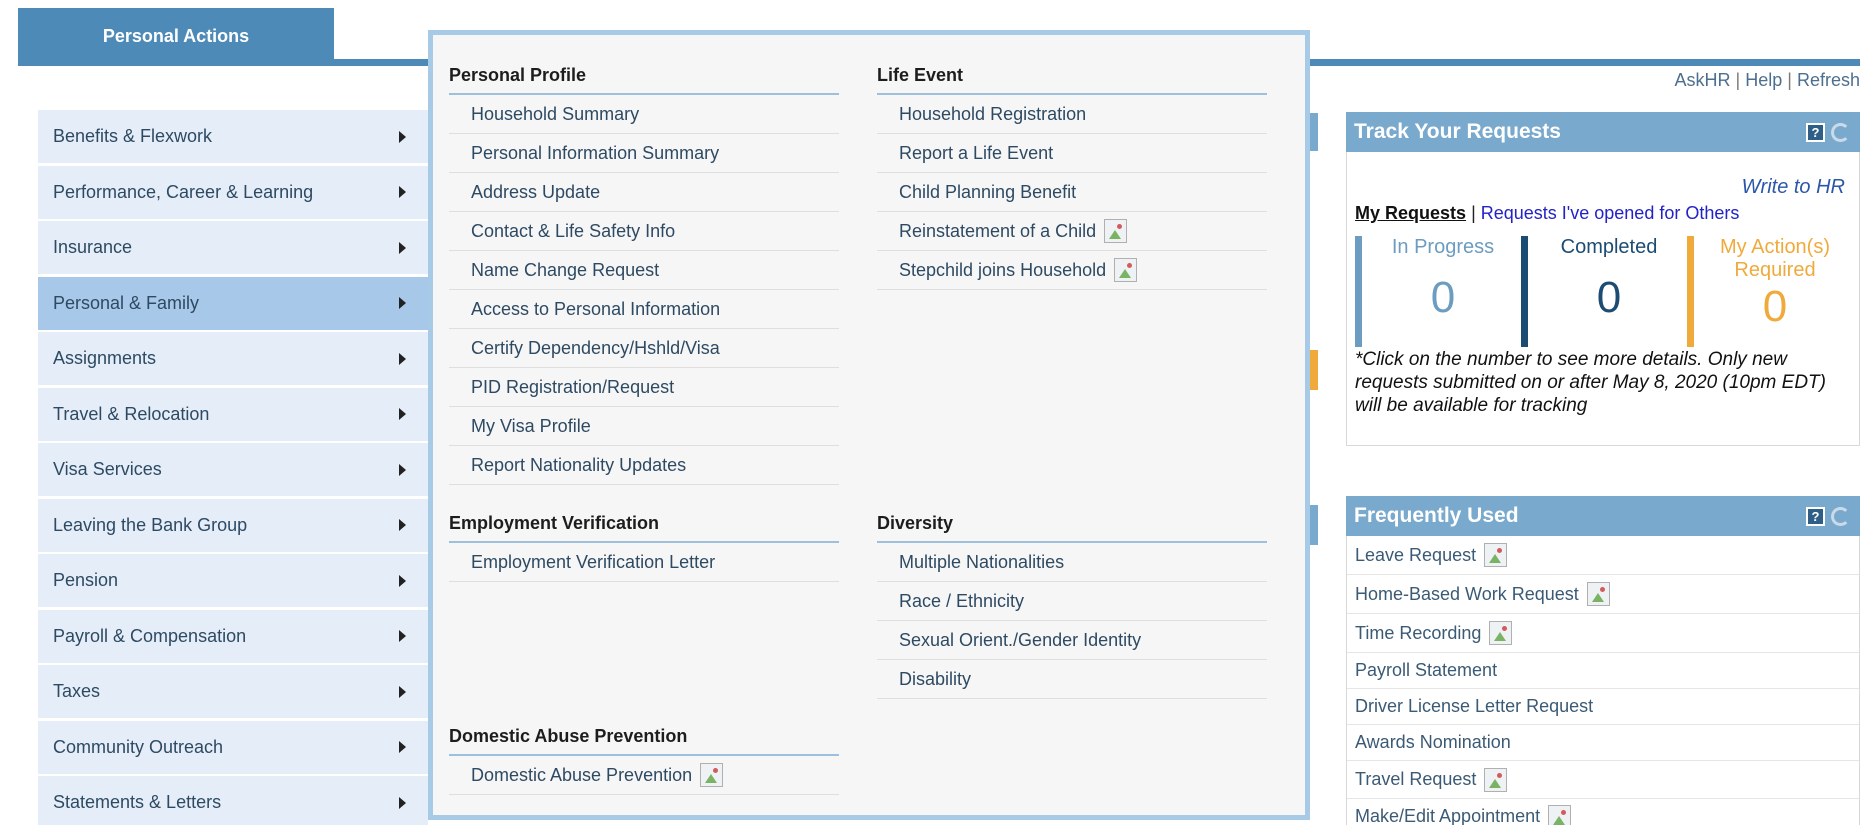 This screenshot has width=1872, height=825. I want to click on item-label: Time Recording, so click(1418, 632).